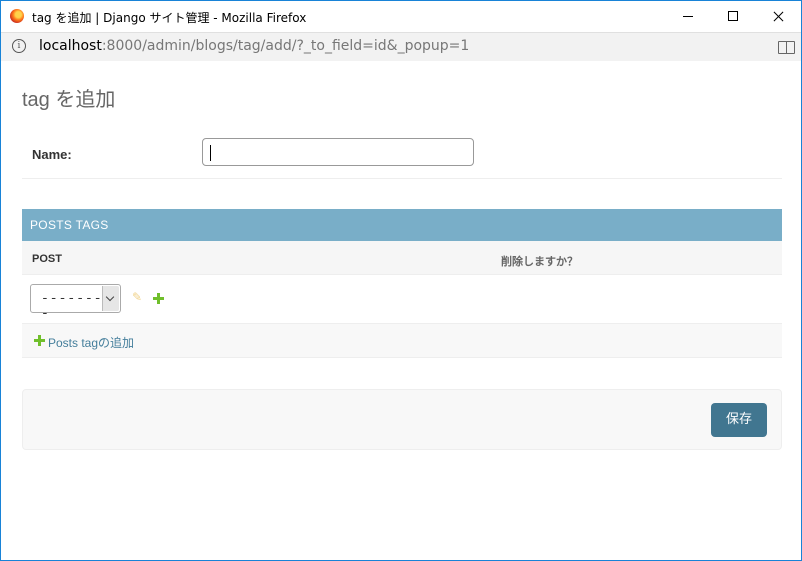 The image size is (802, 561). What do you see at coordinates (401, 16) in the screenshot?
I see `title-bar: tag を追加 | Django サイト管理 - Mozilla Firefox` at bounding box center [401, 16].